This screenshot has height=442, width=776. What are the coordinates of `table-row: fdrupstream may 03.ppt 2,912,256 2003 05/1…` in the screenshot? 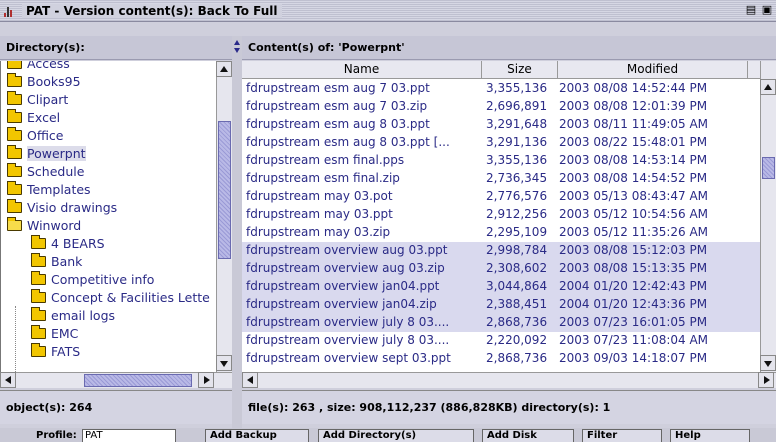 It's located at (501, 215).